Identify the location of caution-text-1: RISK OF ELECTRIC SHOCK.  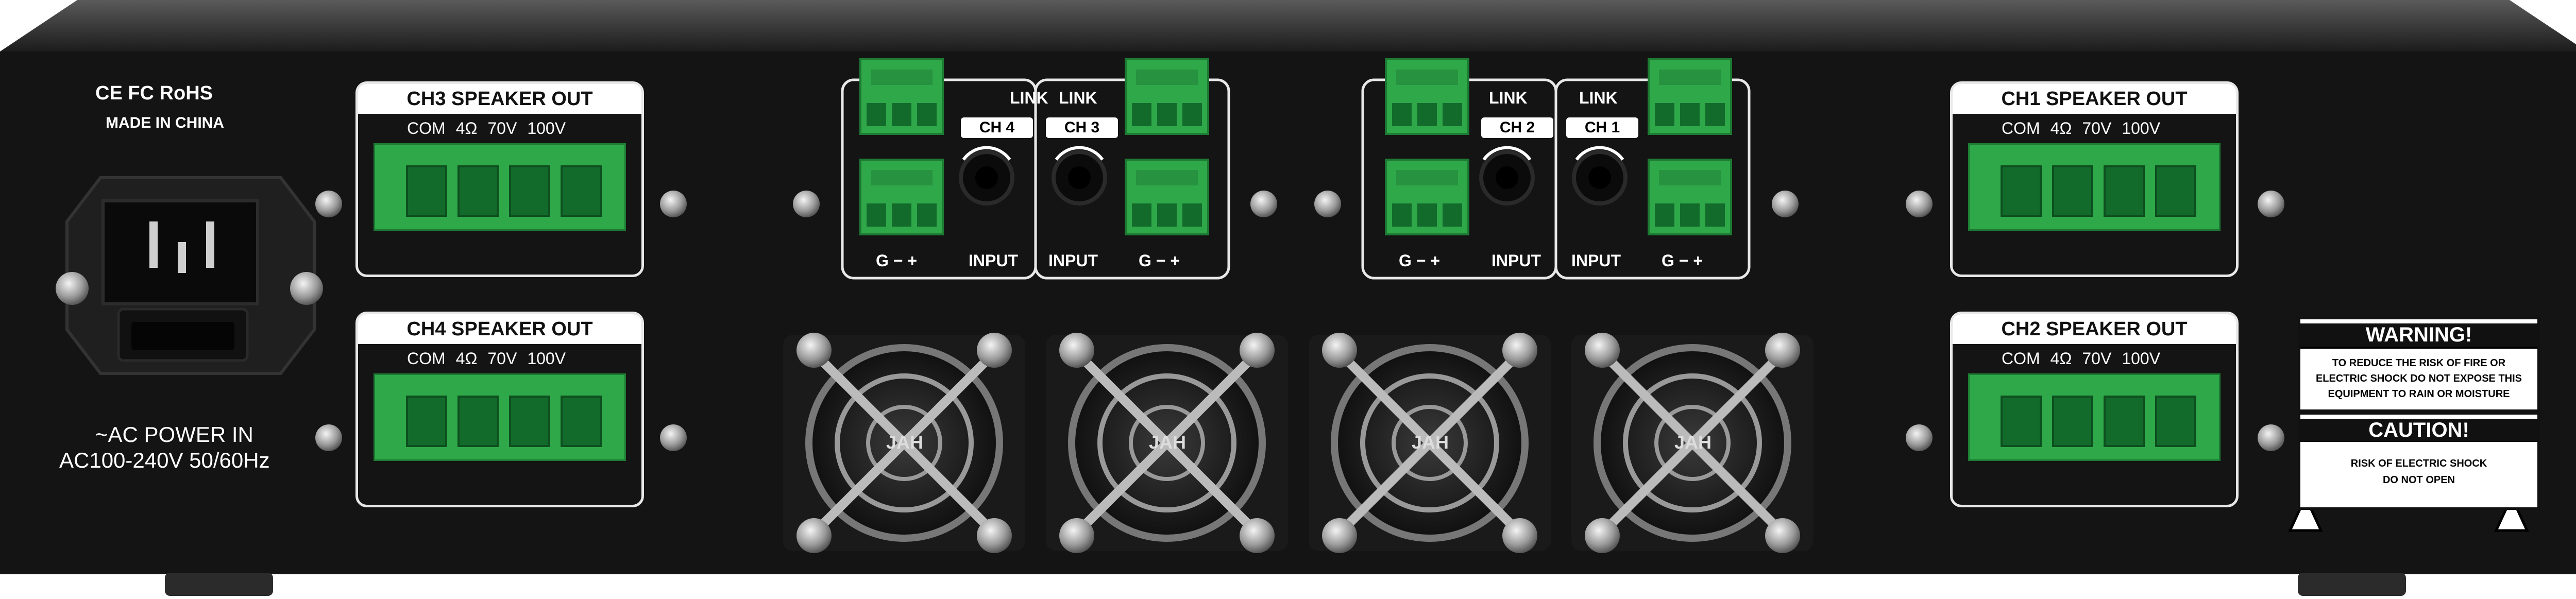
(2418, 463).